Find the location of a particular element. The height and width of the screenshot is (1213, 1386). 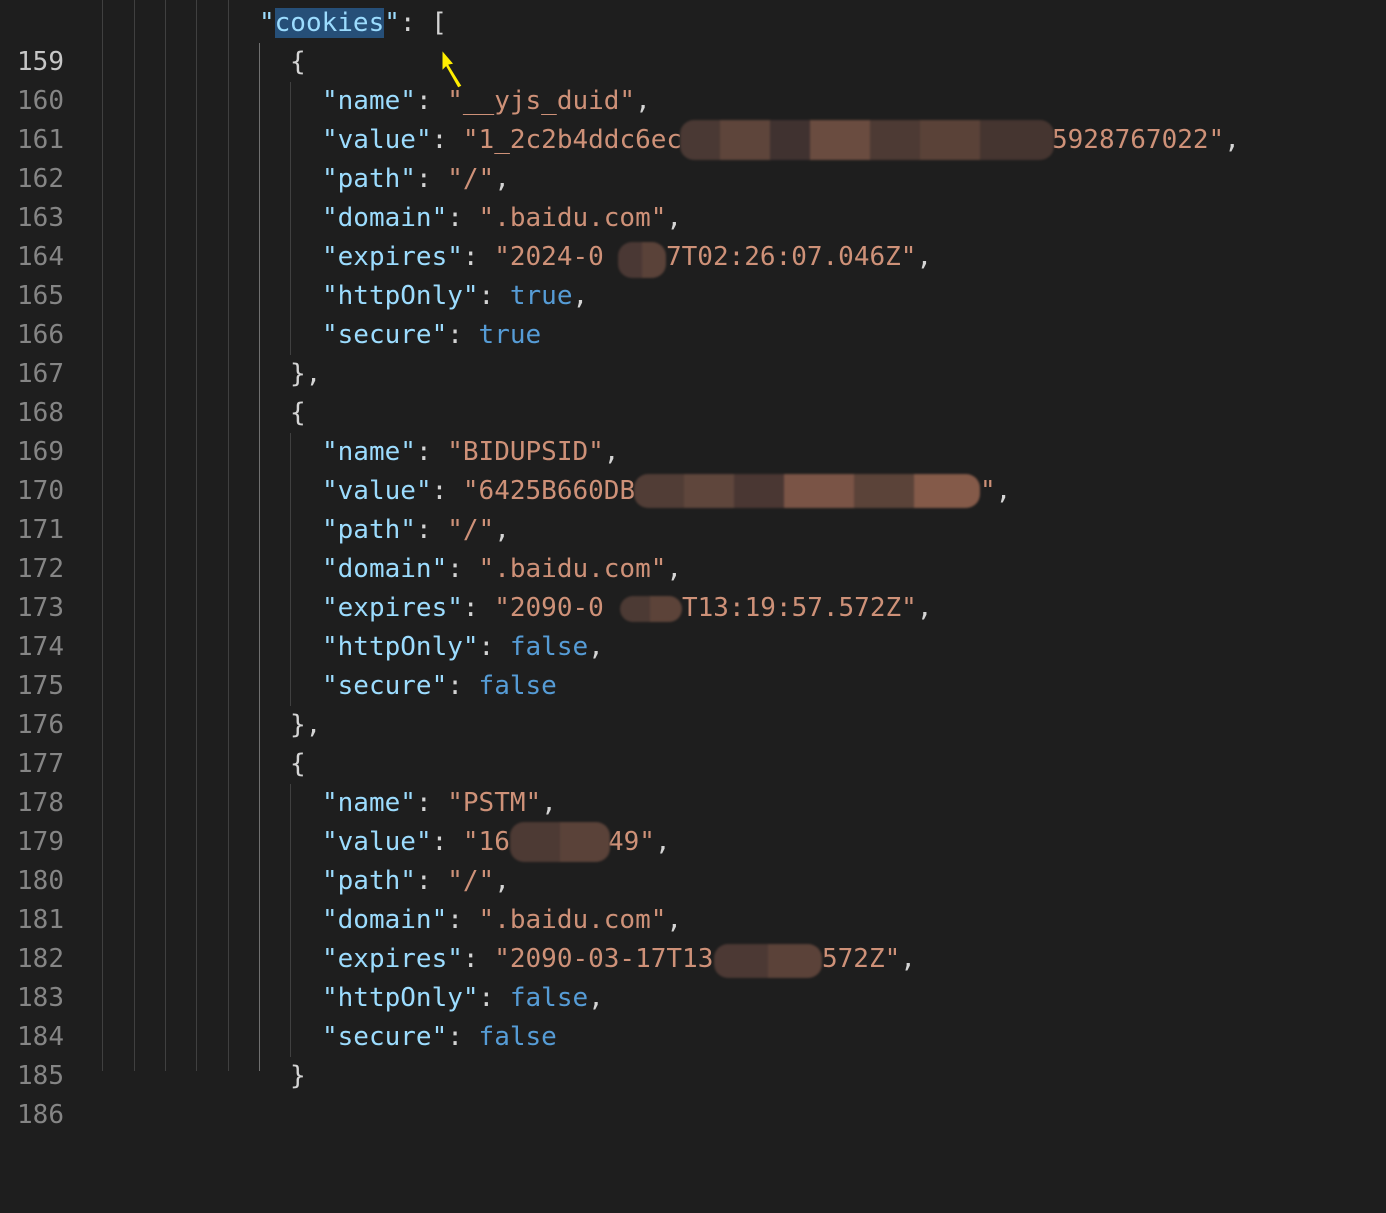

code-line: 179 "name": "PSTM", is located at coordinates (693, 820).